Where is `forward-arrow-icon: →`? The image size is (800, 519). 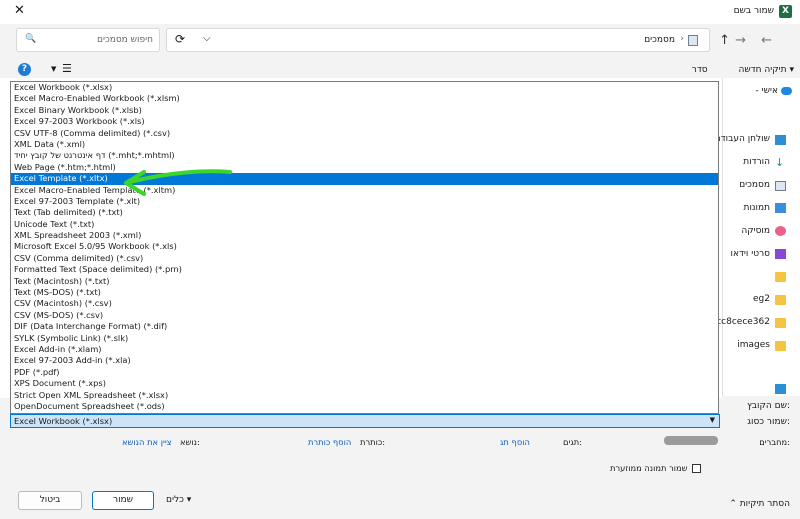 forward-arrow-icon: → is located at coordinates (740, 40).